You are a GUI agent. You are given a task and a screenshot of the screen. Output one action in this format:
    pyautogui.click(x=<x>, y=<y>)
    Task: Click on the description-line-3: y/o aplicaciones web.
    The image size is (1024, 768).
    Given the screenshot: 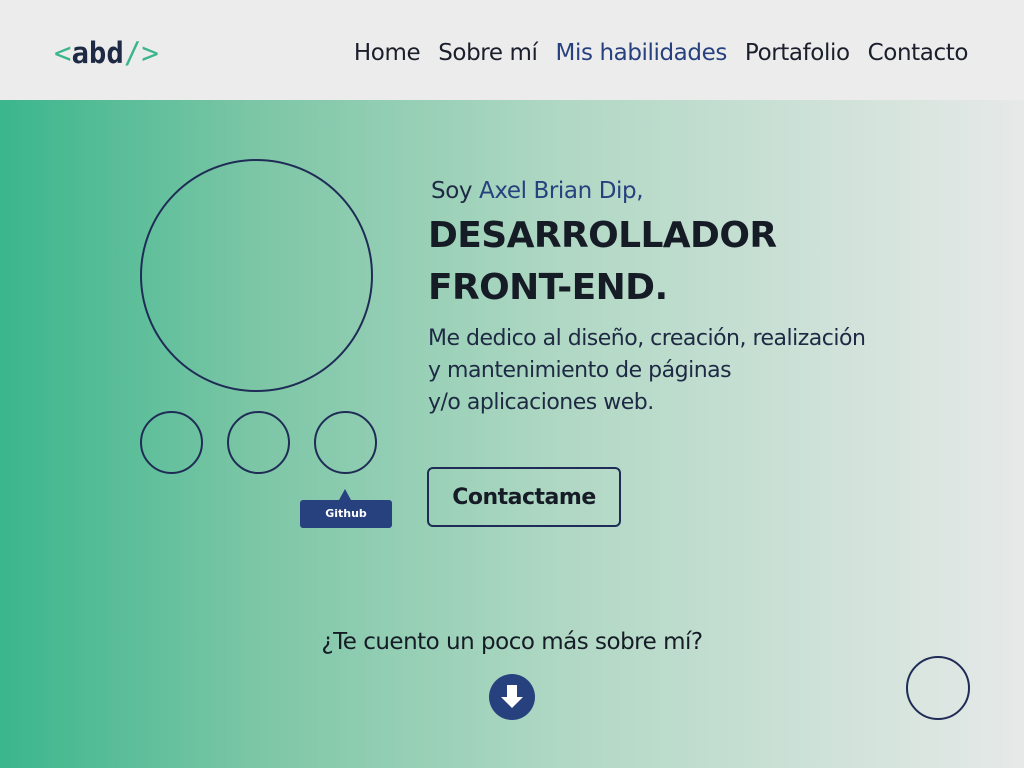 What is the action you would take?
    pyautogui.click(x=541, y=402)
    